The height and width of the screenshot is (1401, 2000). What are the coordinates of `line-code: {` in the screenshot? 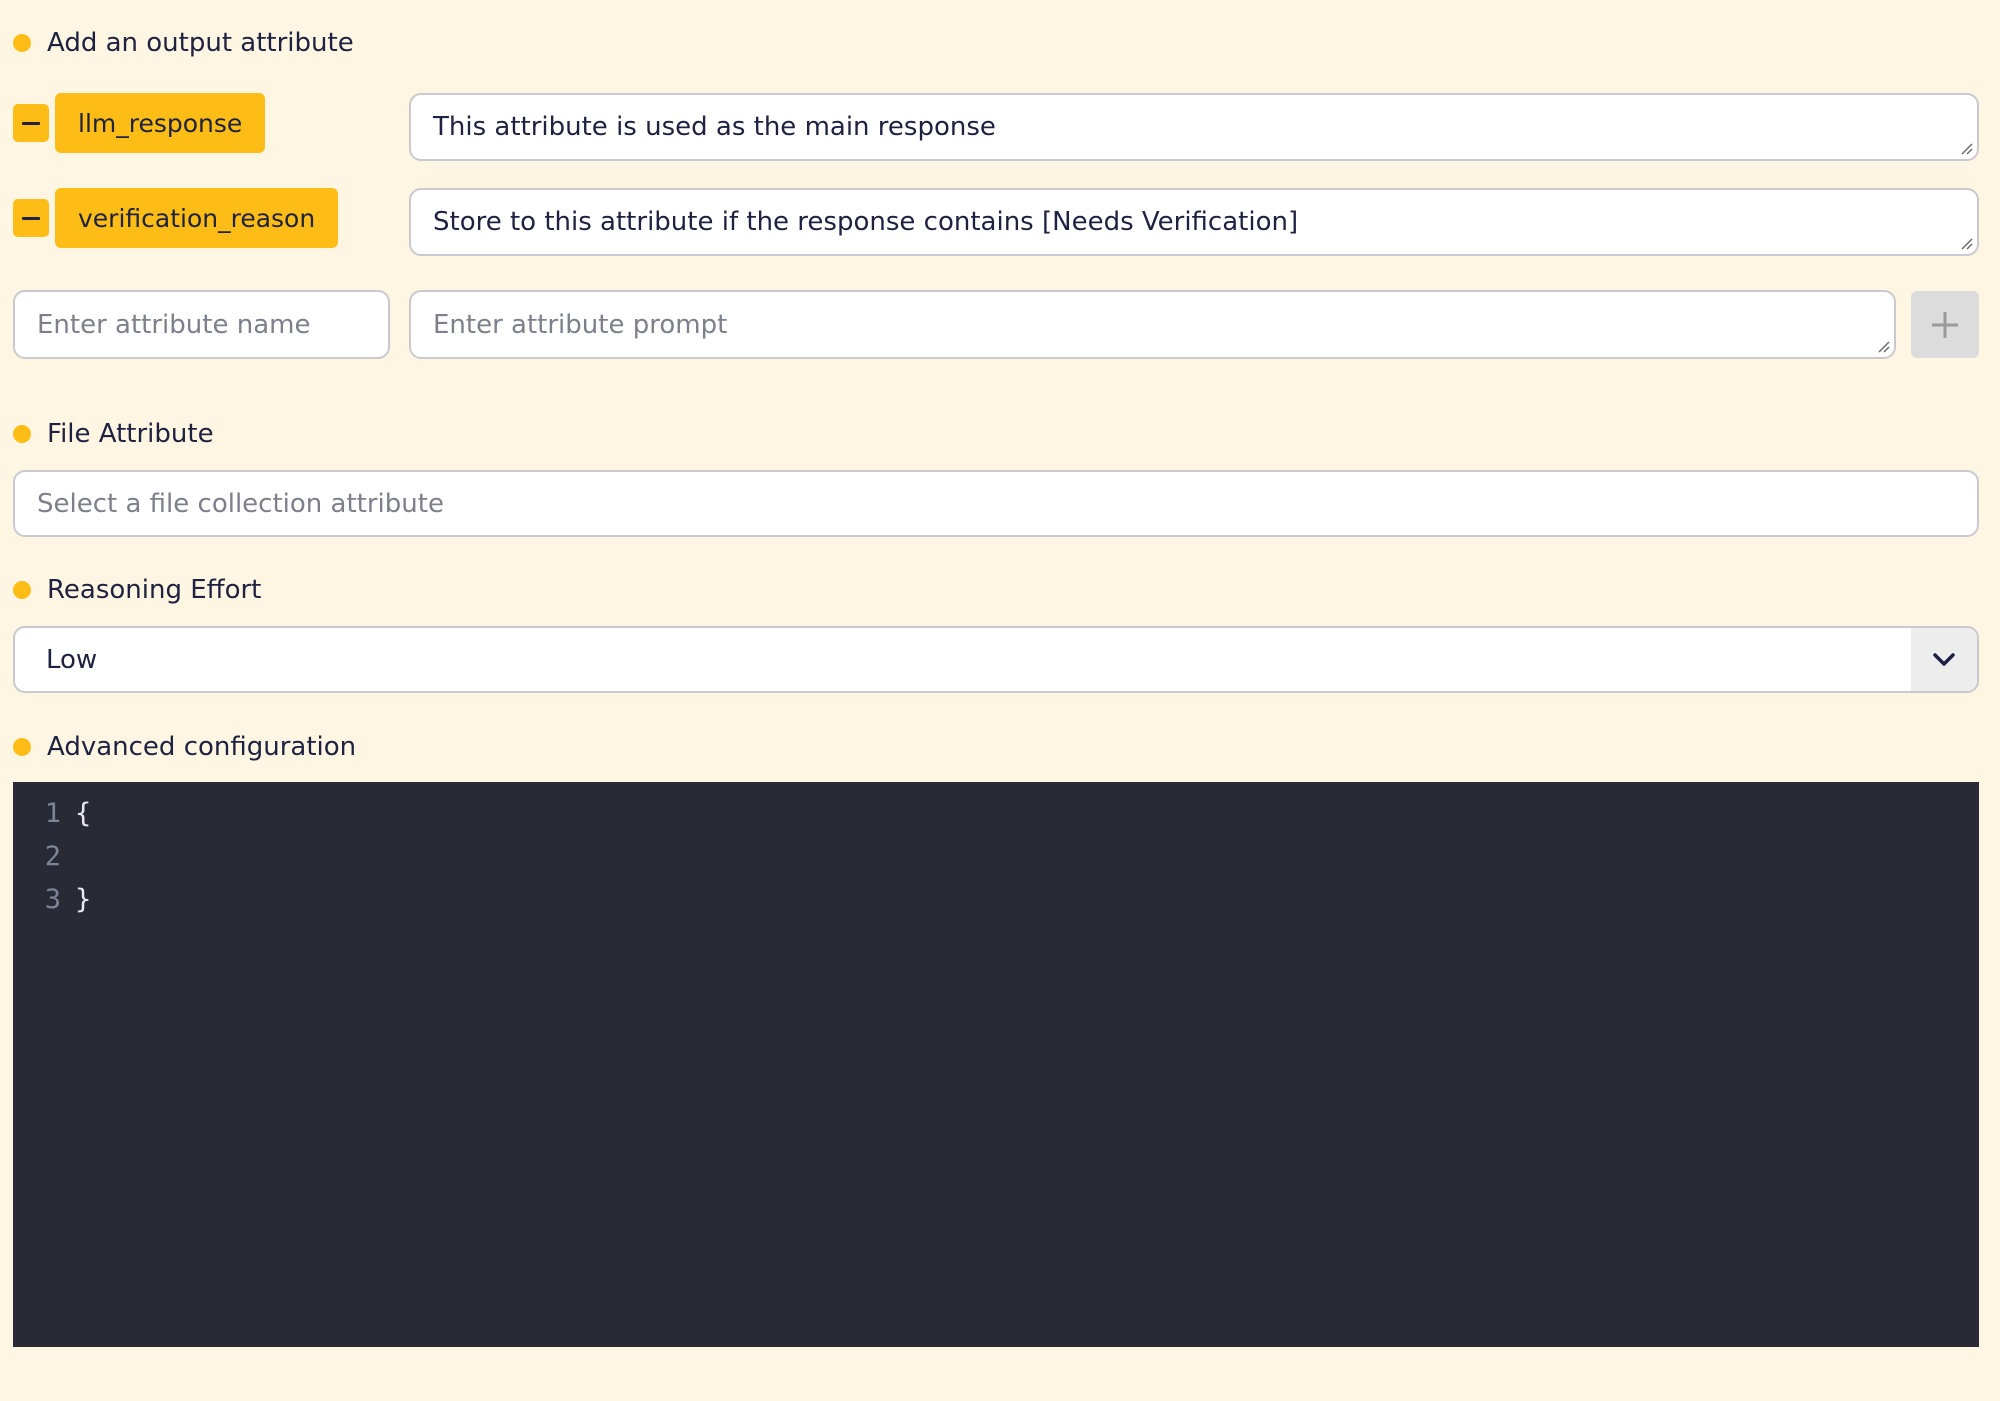 It's located at (83, 813).